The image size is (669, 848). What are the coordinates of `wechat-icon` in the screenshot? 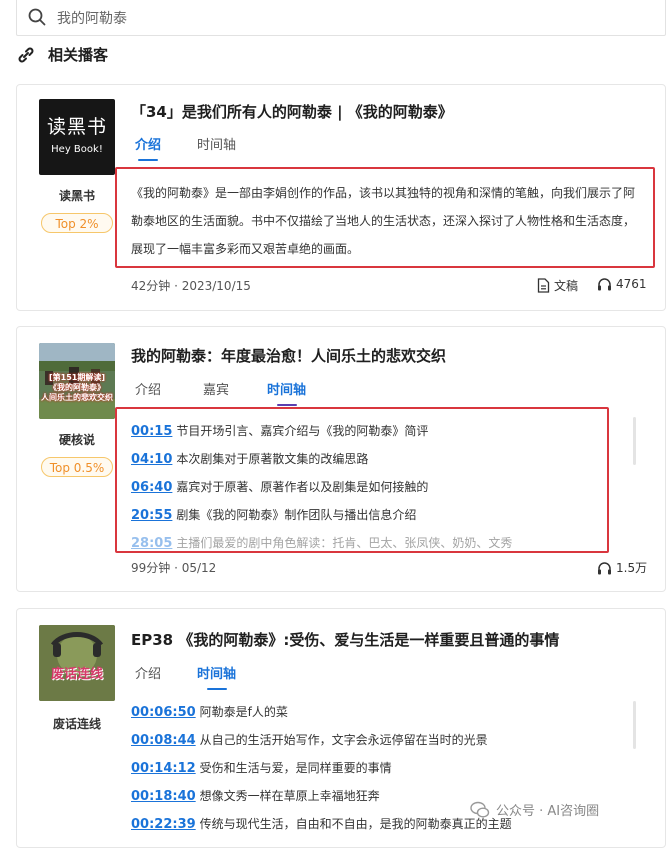 It's located at (480, 809).